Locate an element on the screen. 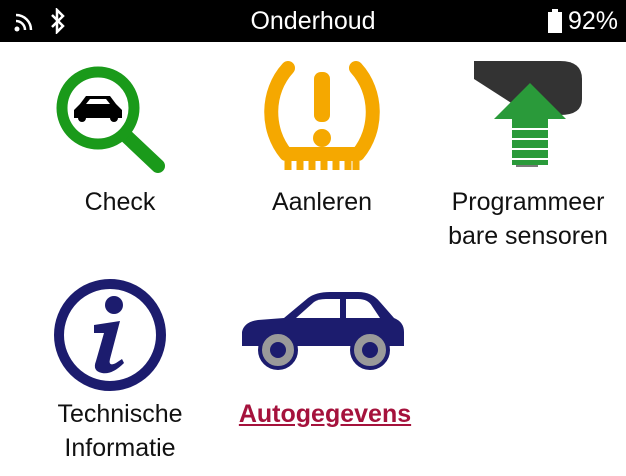 Image resolution: width=626 pixels, height=476 pixels. menu-label-technische-informatie: Technische Informatie is located at coordinates (120, 431).